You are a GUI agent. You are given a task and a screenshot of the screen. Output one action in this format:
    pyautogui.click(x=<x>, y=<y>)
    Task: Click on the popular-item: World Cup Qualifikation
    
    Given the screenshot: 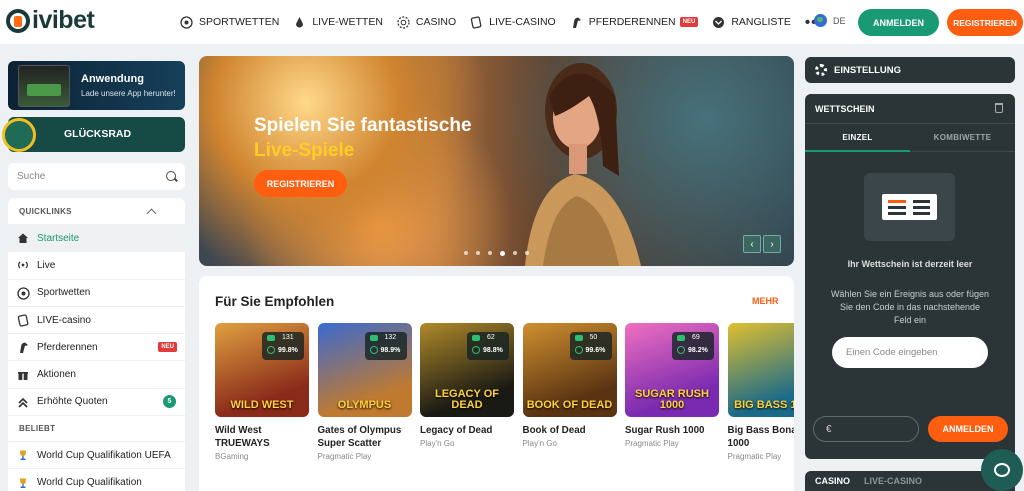 What is the action you would take?
    pyautogui.click(x=96, y=479)
    